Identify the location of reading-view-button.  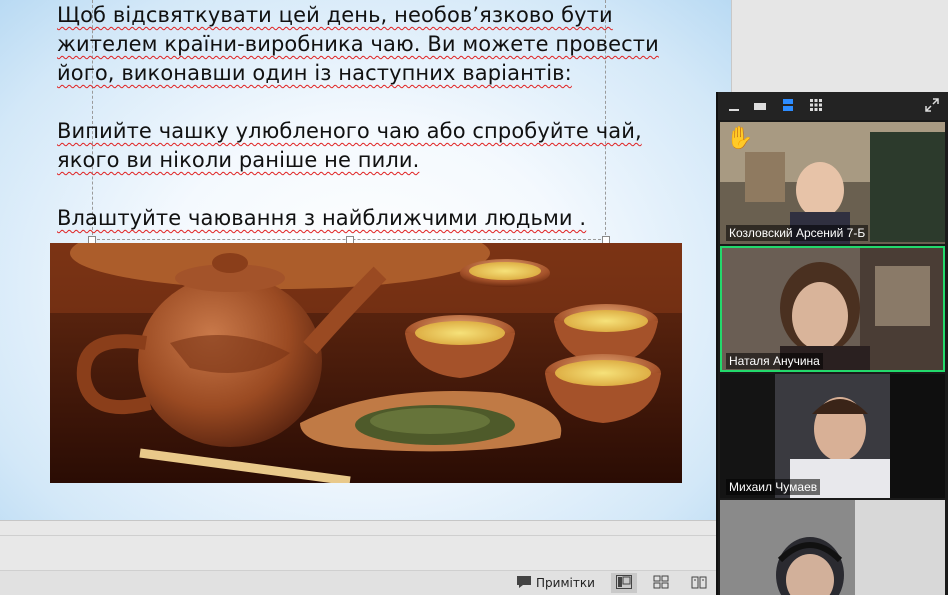
(699, 583).